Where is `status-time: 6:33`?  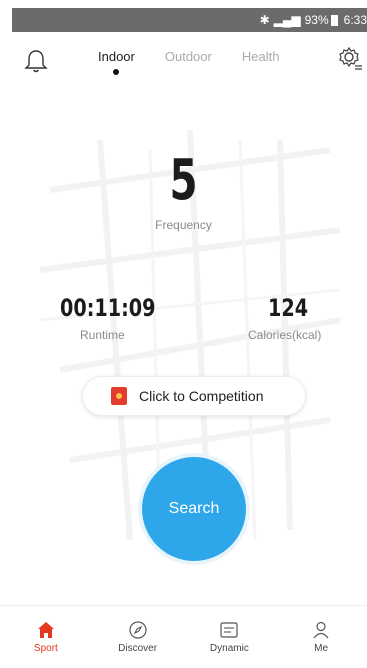 status-time: 6:33 is located at coordinates (355, 20).